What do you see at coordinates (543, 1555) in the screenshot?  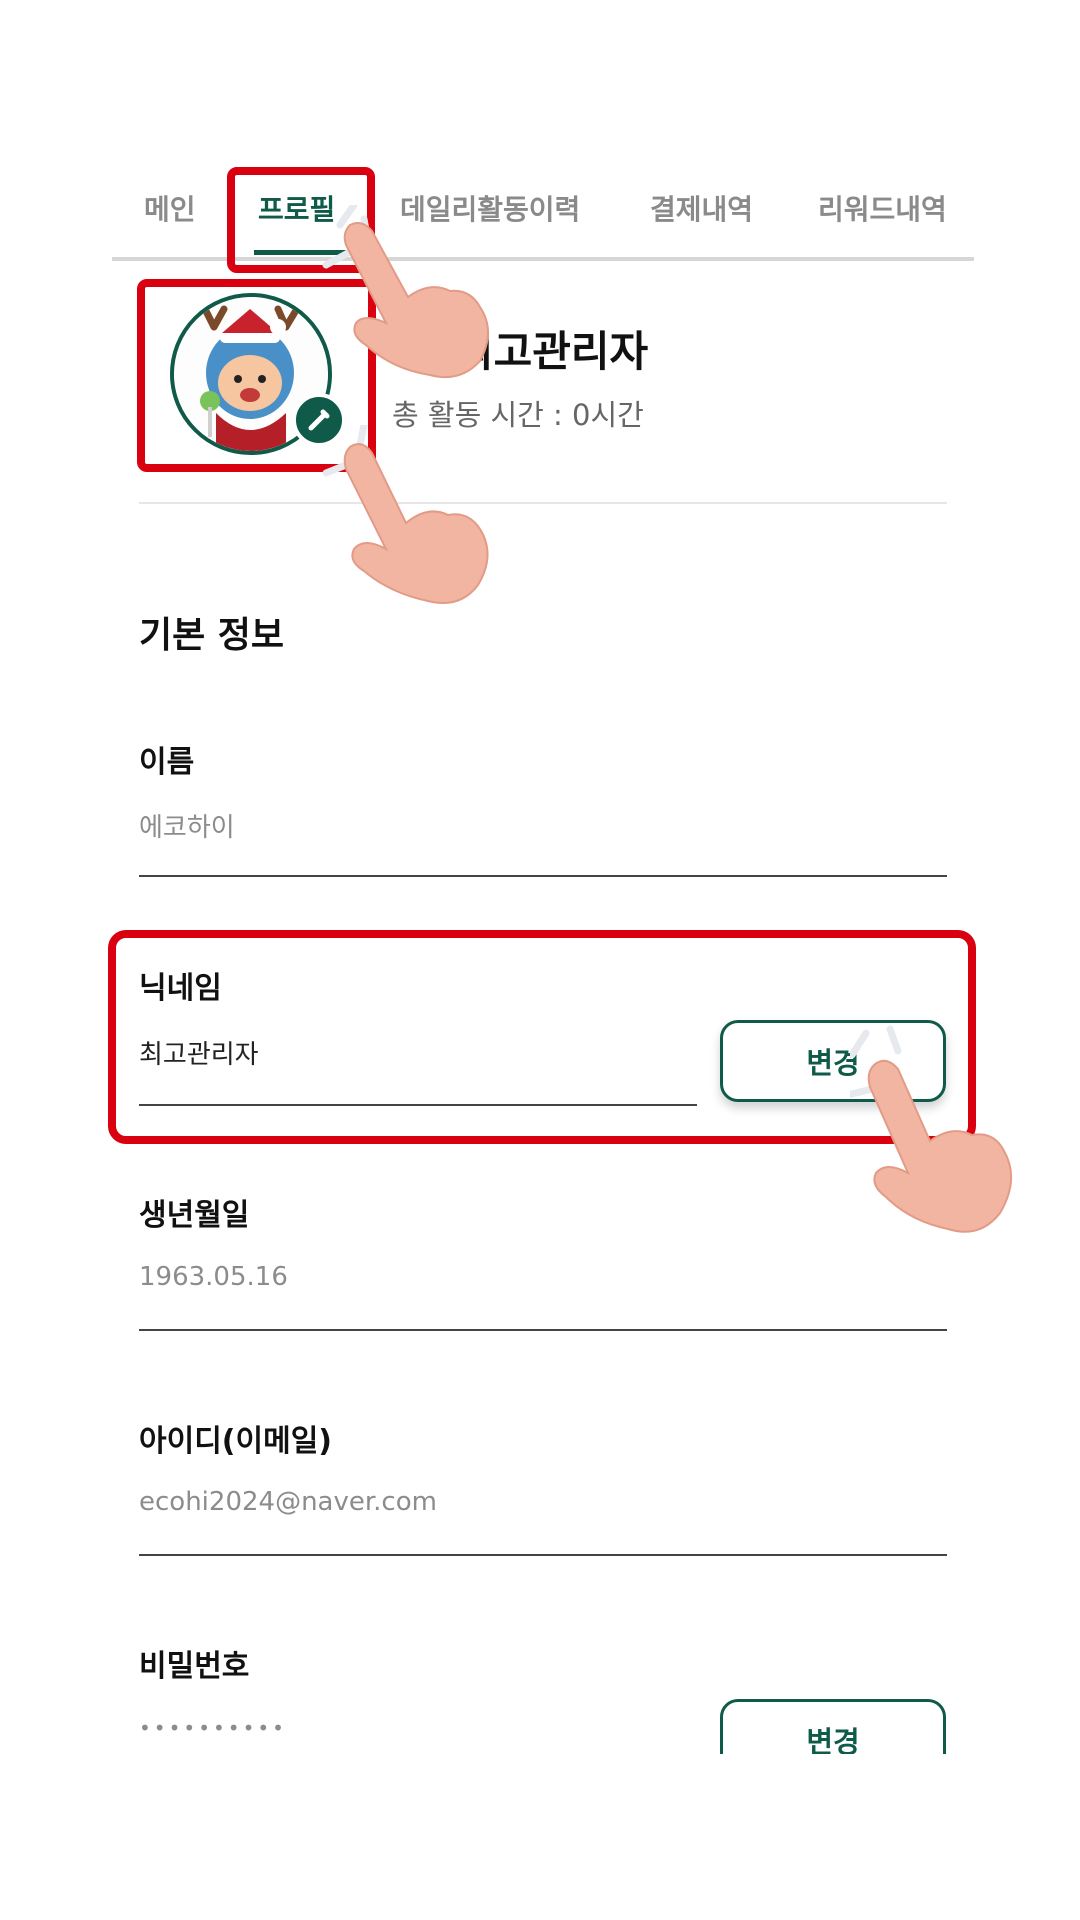 I see `account-id-underline` at bounding box center [543, 1555].